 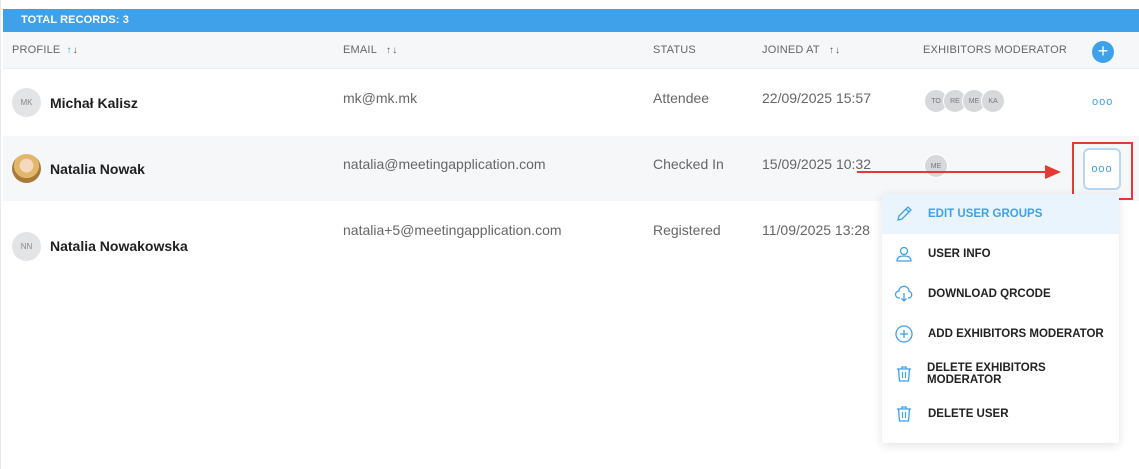 I want to click on user-status: Checked In, so click(x=688, y=164).